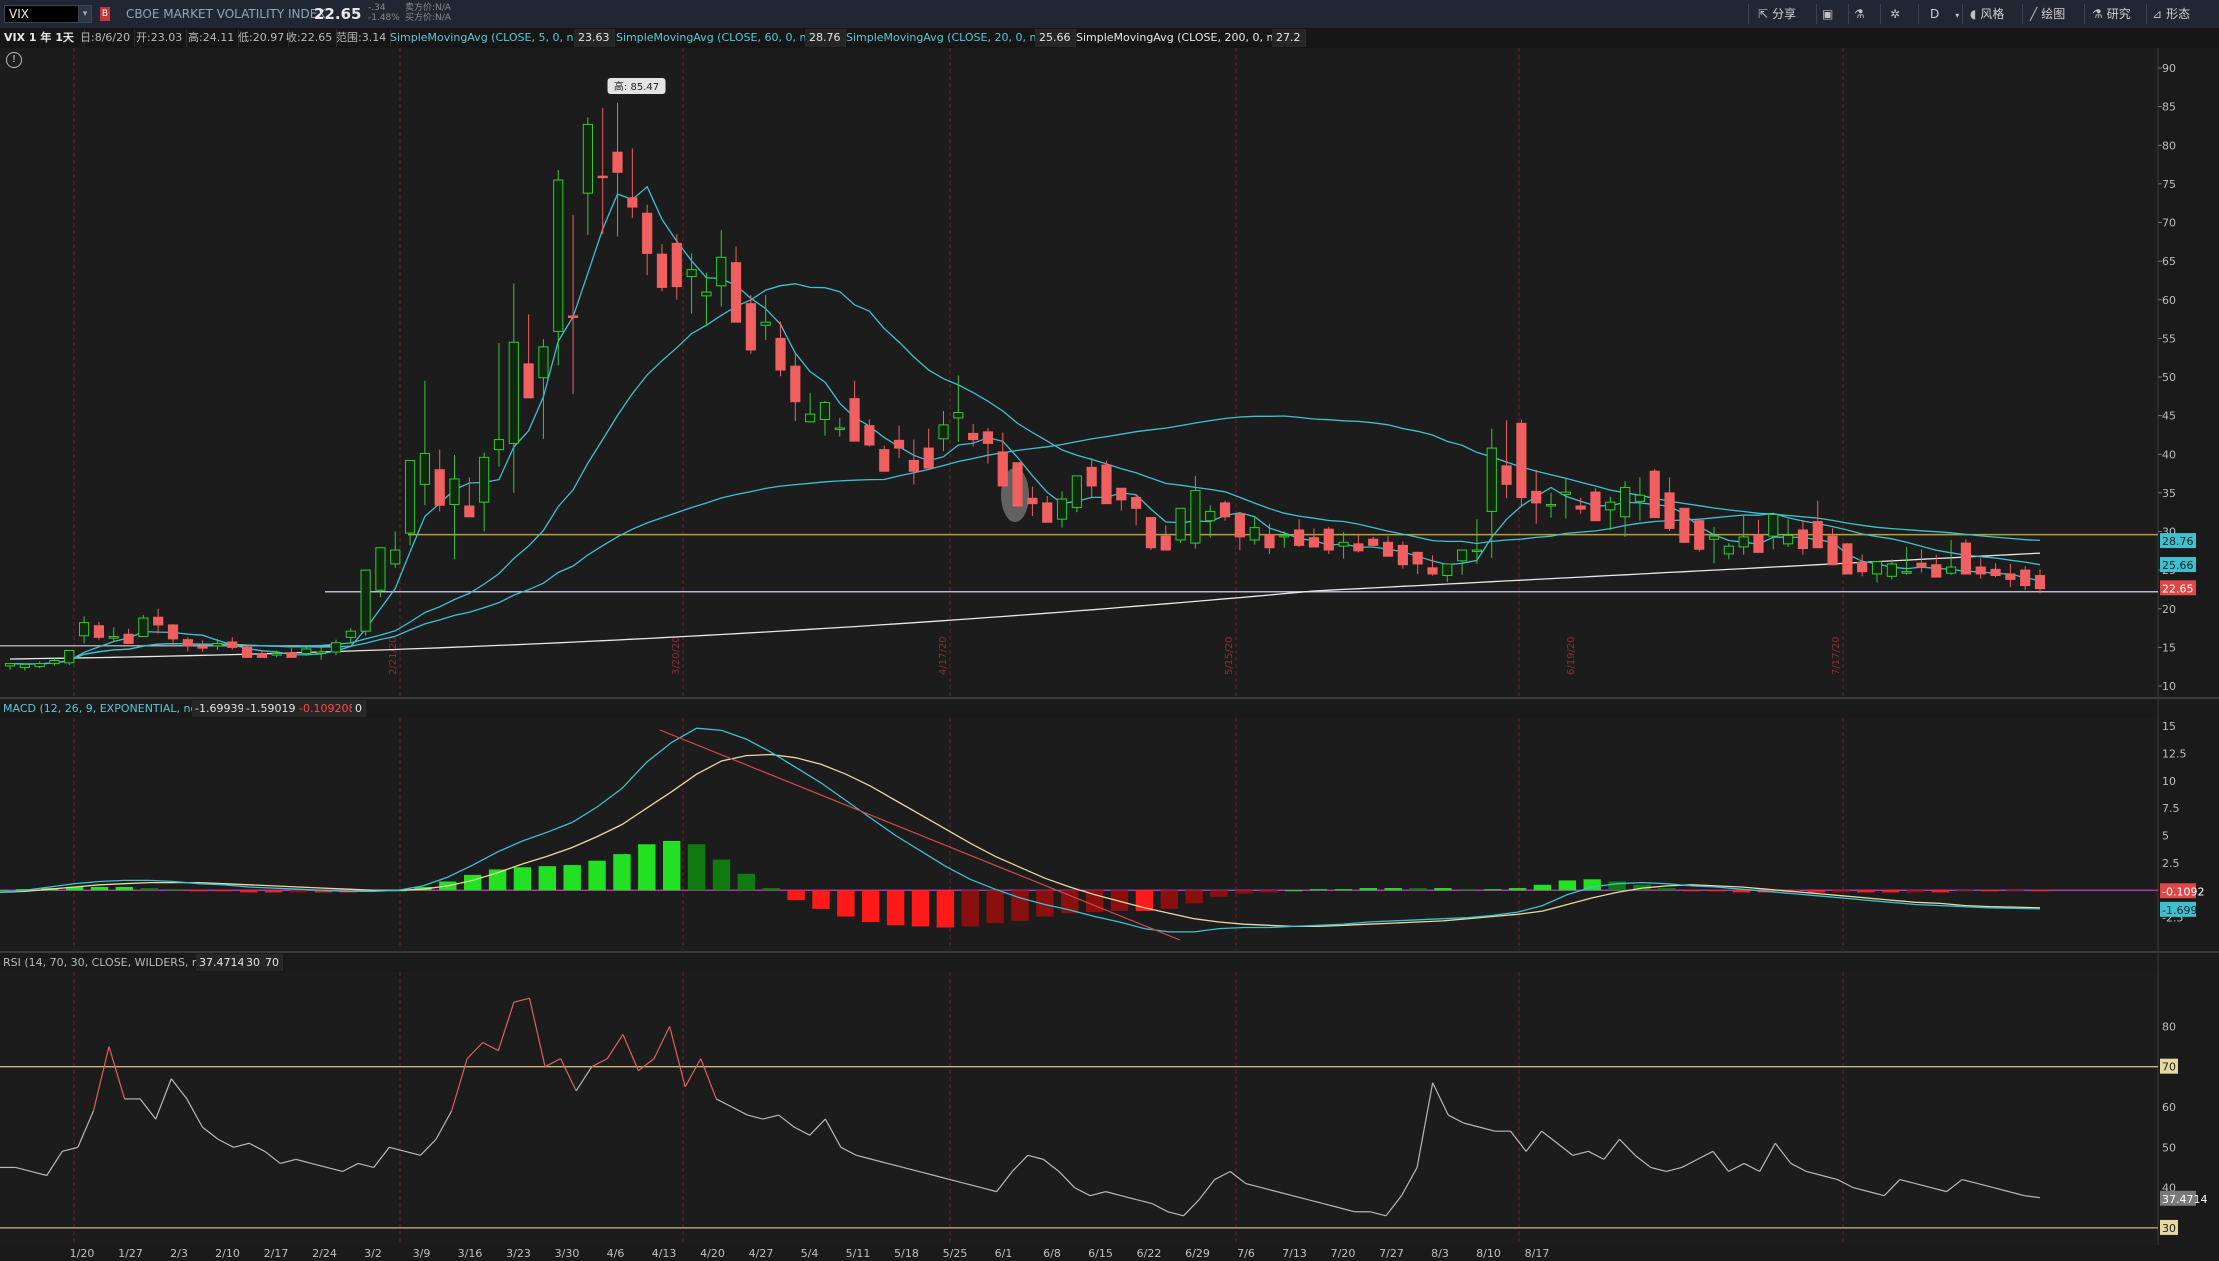 Image resolution: width=2219 pixels, height=1261 pixels. What do you see at coordinates (947, 38) in the screenshot?
I see `sma20-label: SimpleMovingAvg (CLOSE, 20, 0, no)` at bounding box center [947, 38].